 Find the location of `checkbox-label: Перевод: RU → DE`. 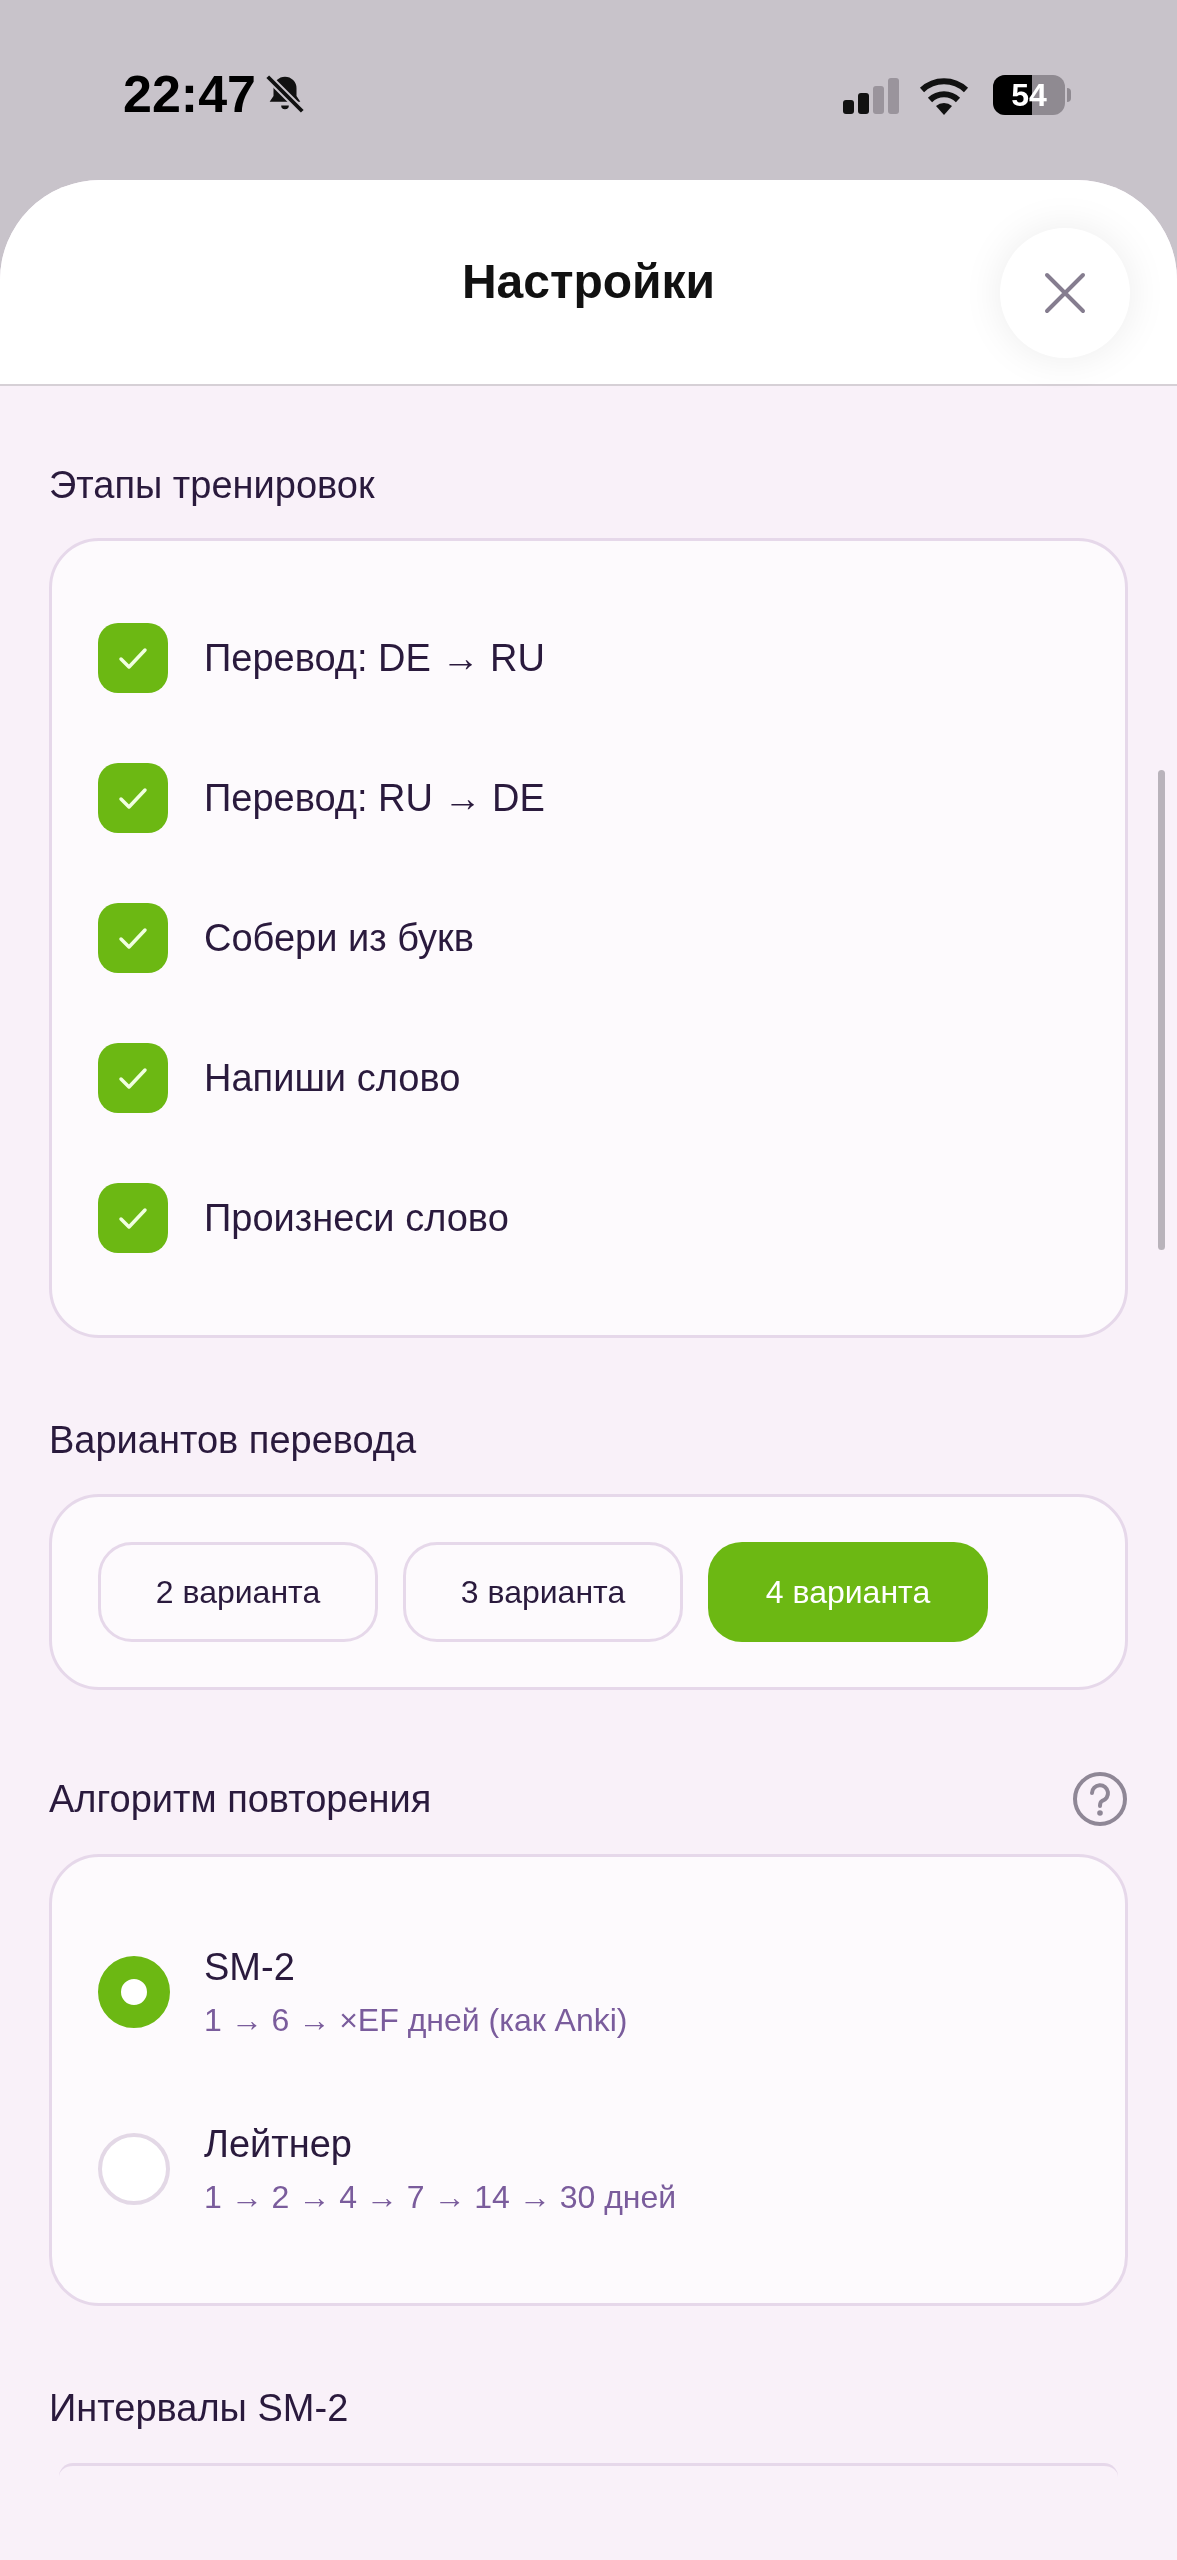

checkbox-label: Перевод: RU → DE is located at coordinates (374, 798).